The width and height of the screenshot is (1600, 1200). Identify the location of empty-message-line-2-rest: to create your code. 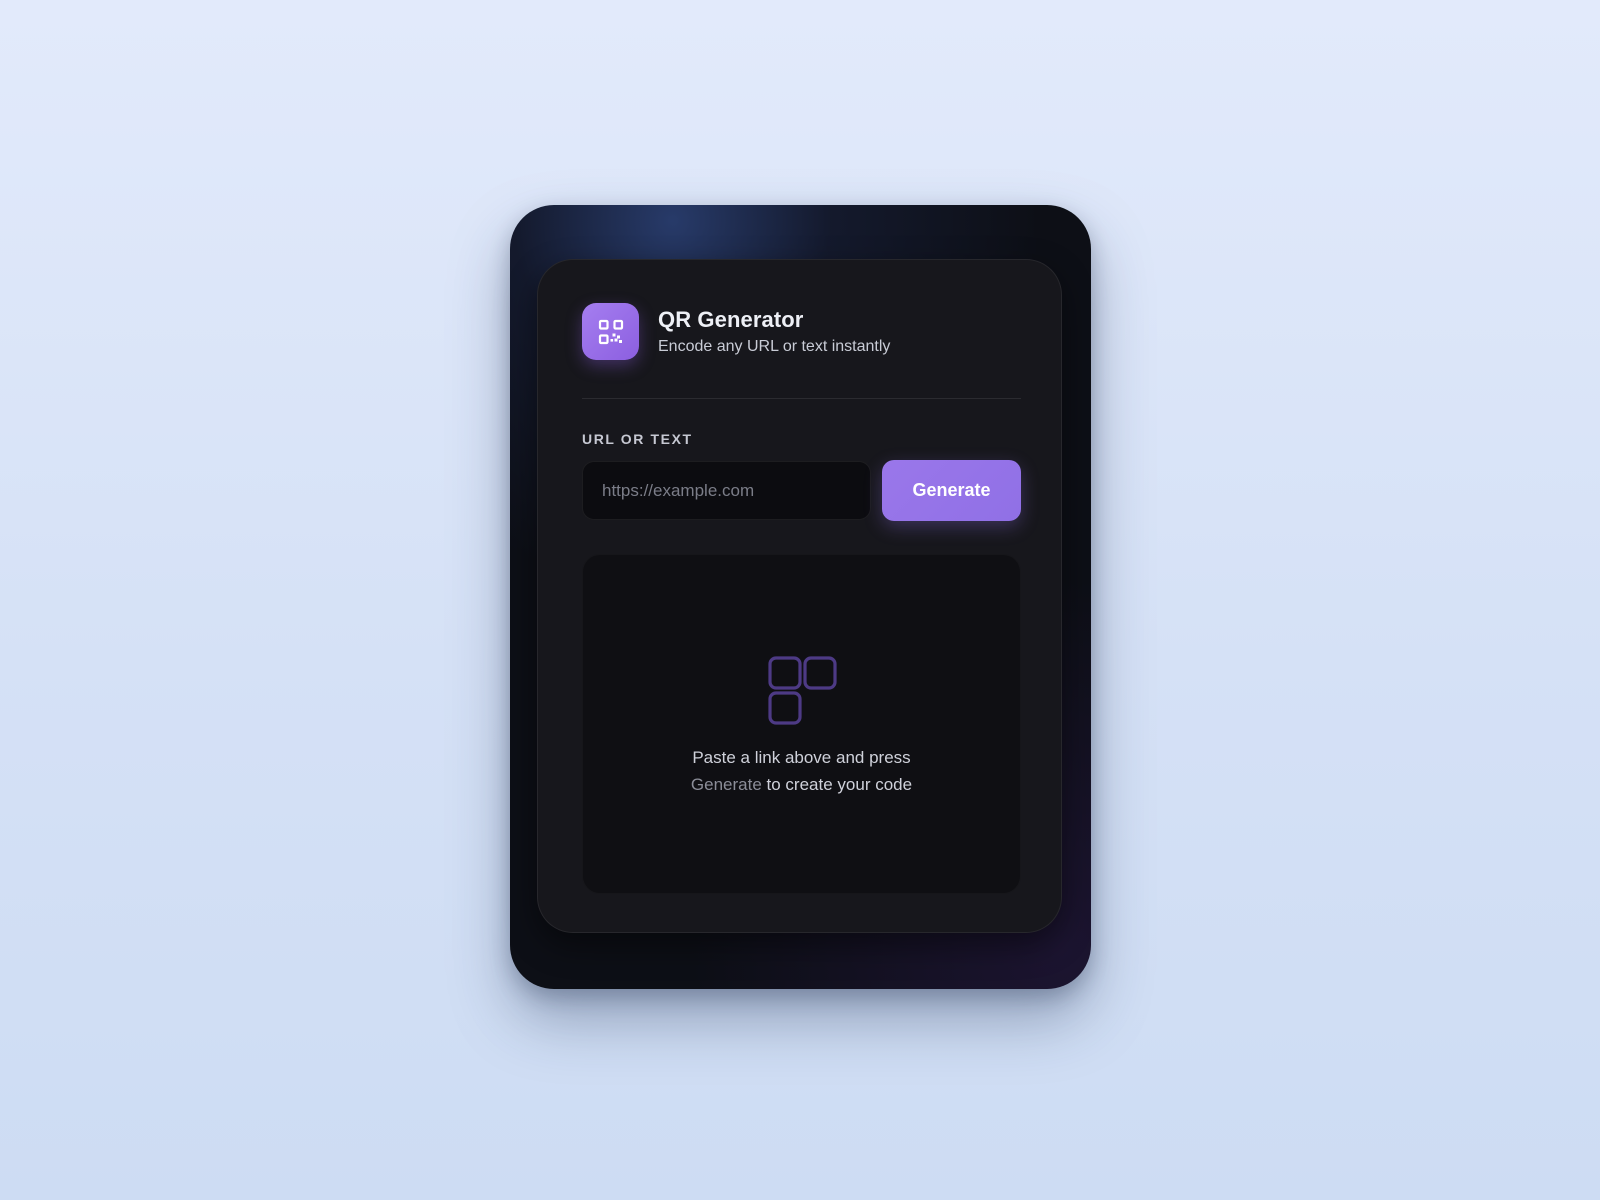
(837, 784).